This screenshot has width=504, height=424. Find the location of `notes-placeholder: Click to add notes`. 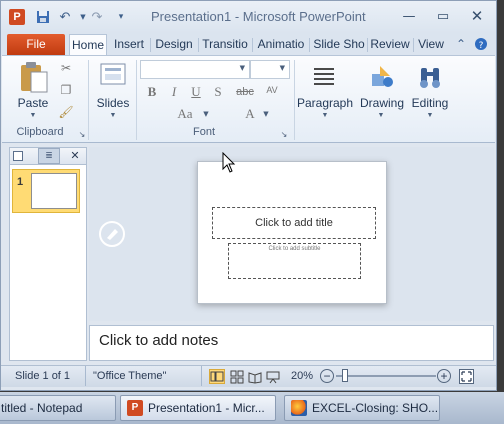

notes-placeholder: Click to add notes is located at coordinates (159, 340).